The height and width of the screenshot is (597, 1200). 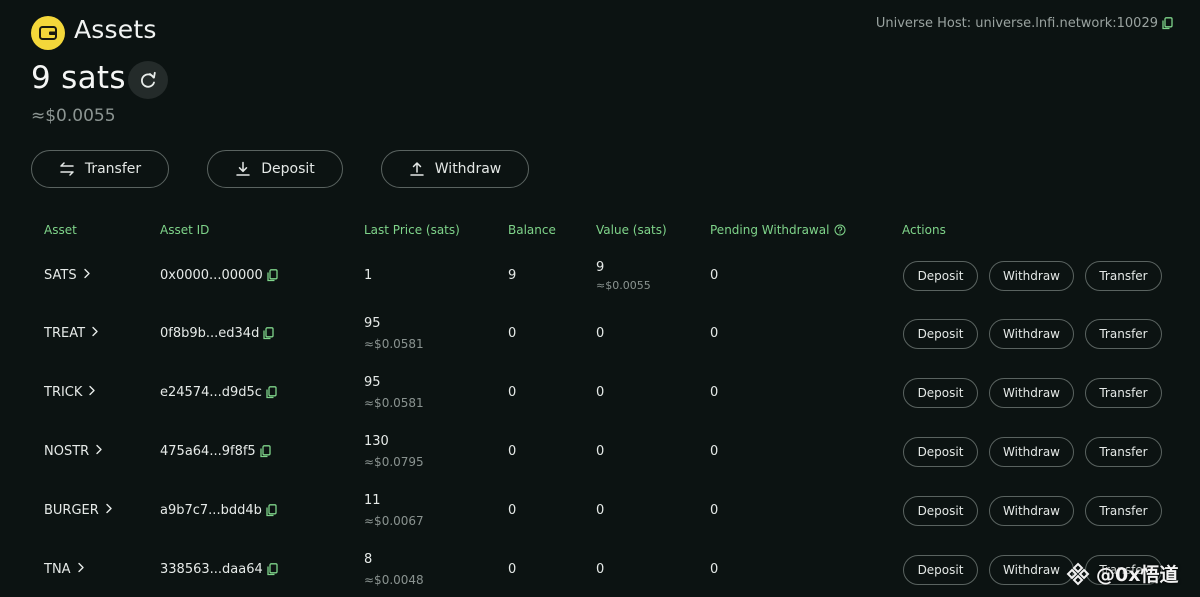 I want to click on asset-id: 0f8b9b...ed34d, so click(x=217, y=333).